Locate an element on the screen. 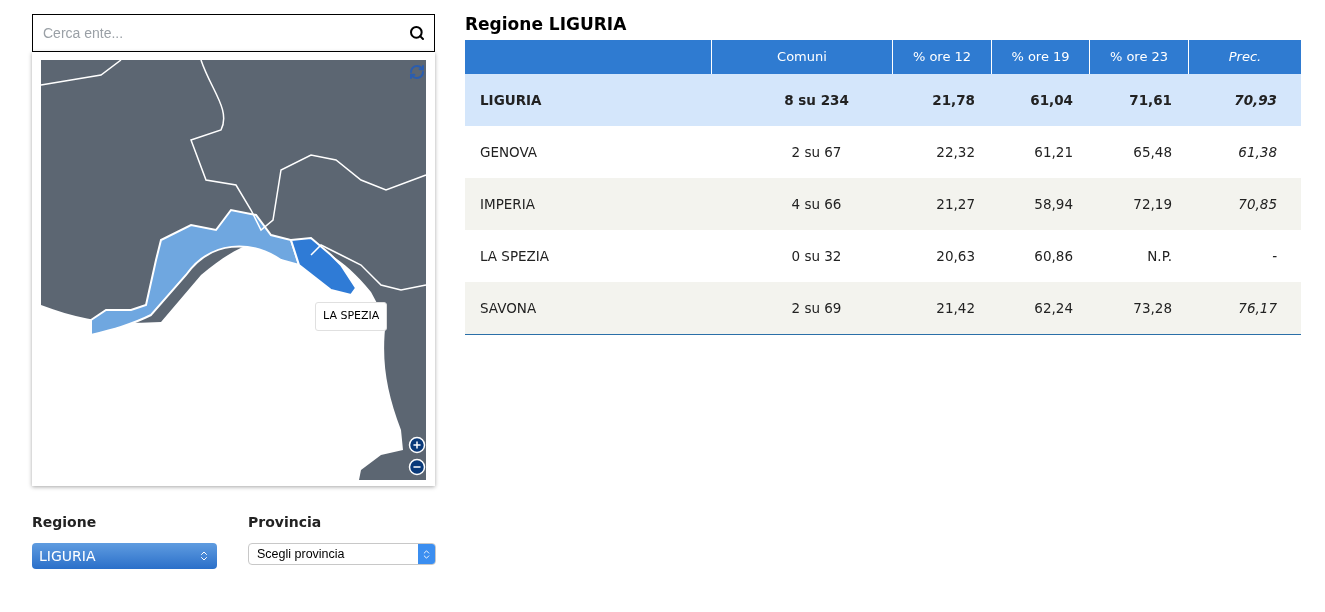 The image size is (1325, 612). table-cell-text: 8 su 234 is located at coordinates (816, 100).